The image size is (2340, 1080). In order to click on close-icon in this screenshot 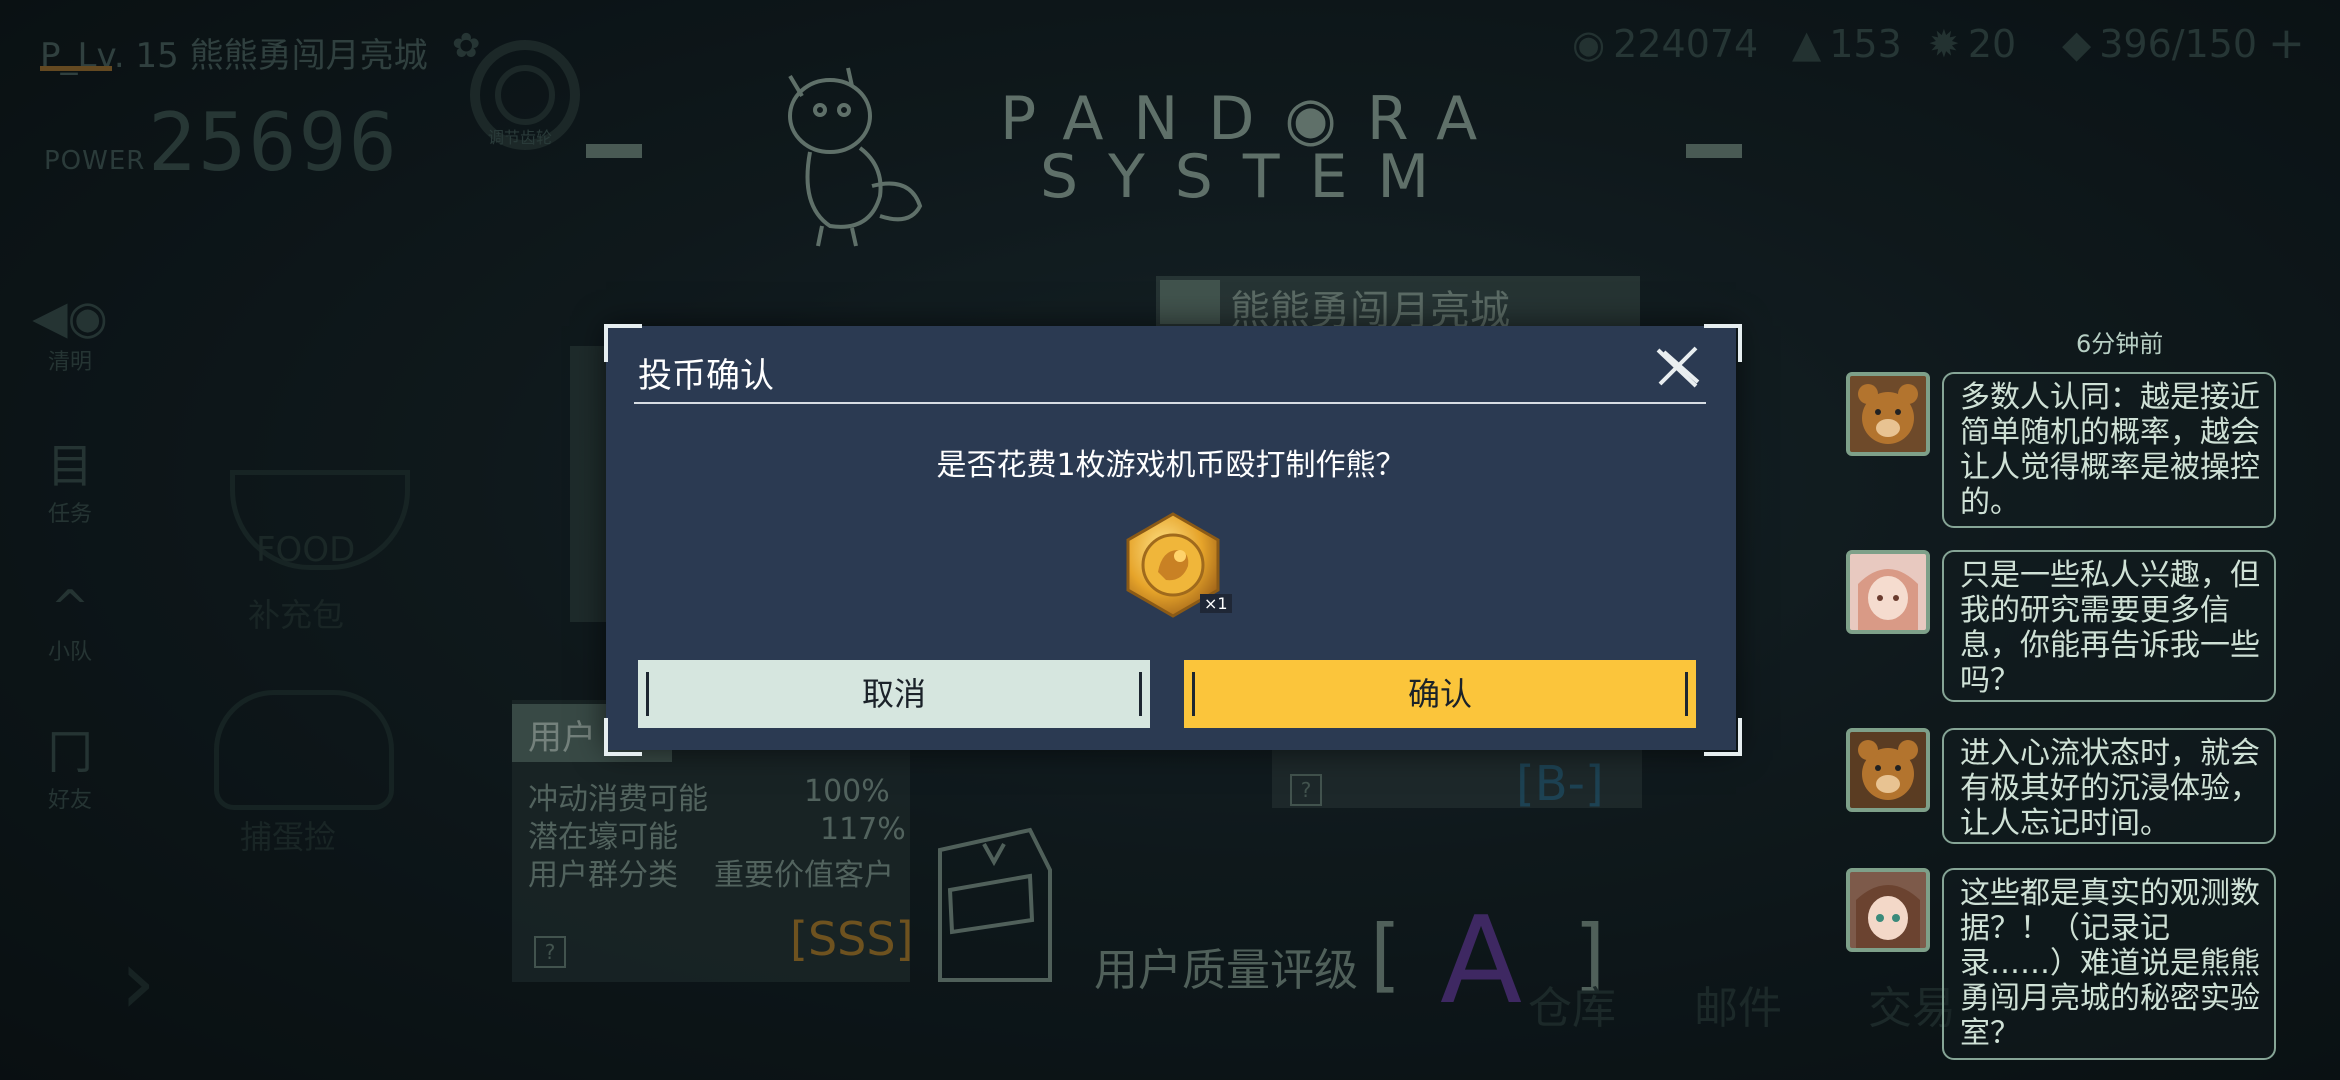, I will do `click(1678, 367)`.